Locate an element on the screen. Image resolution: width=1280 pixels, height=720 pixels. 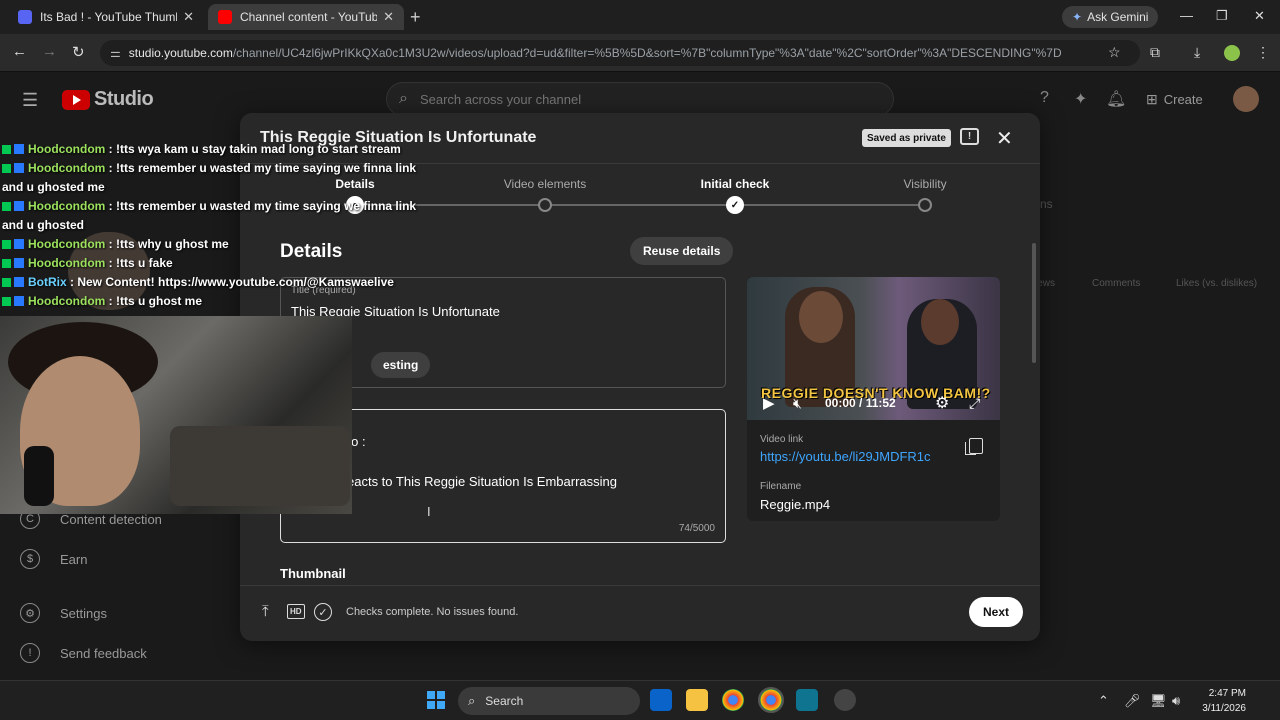
chat-message: Hoodcondom : !tts u fake is located at coordinates (212, 263).